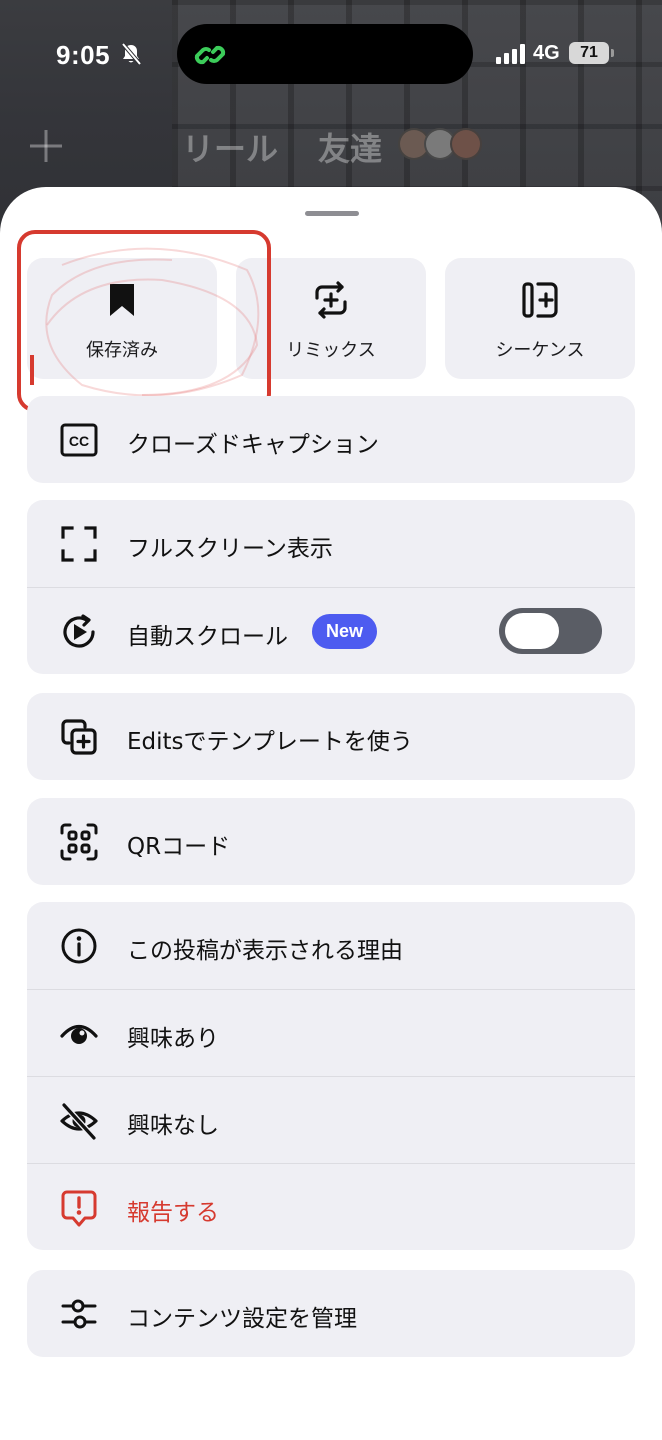  I want to click on playback-group: フルスクリーン表示 自動スクロール New, so click(331, 587).